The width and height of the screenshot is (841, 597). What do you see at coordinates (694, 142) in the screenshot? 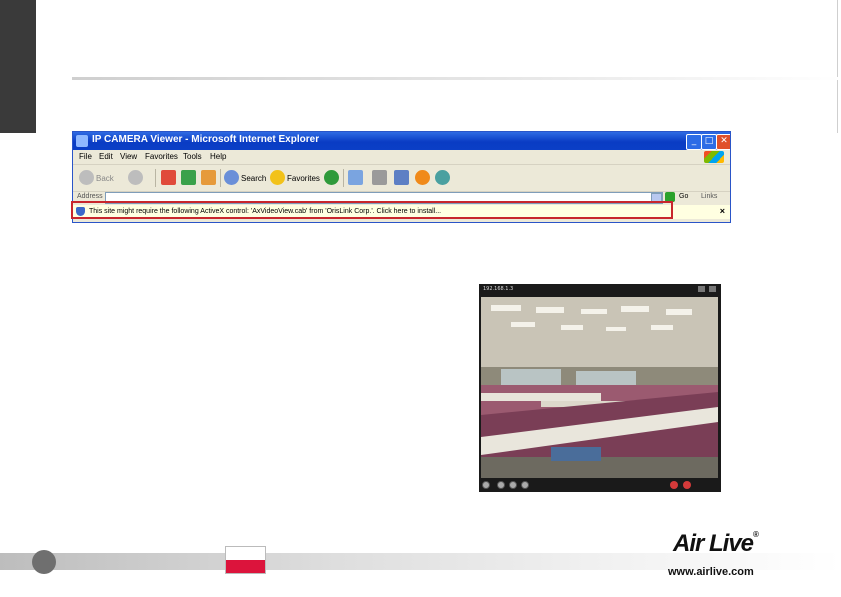
I see `minimize-button: _` at bounding box center [694, 142].